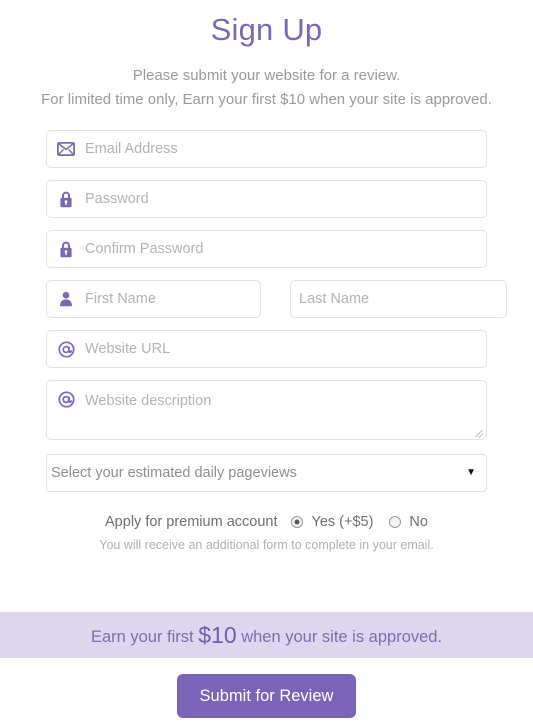  Describe the element at coordinates (217, 634) in the screenshot. I see `promo-amount: $10` at that location.